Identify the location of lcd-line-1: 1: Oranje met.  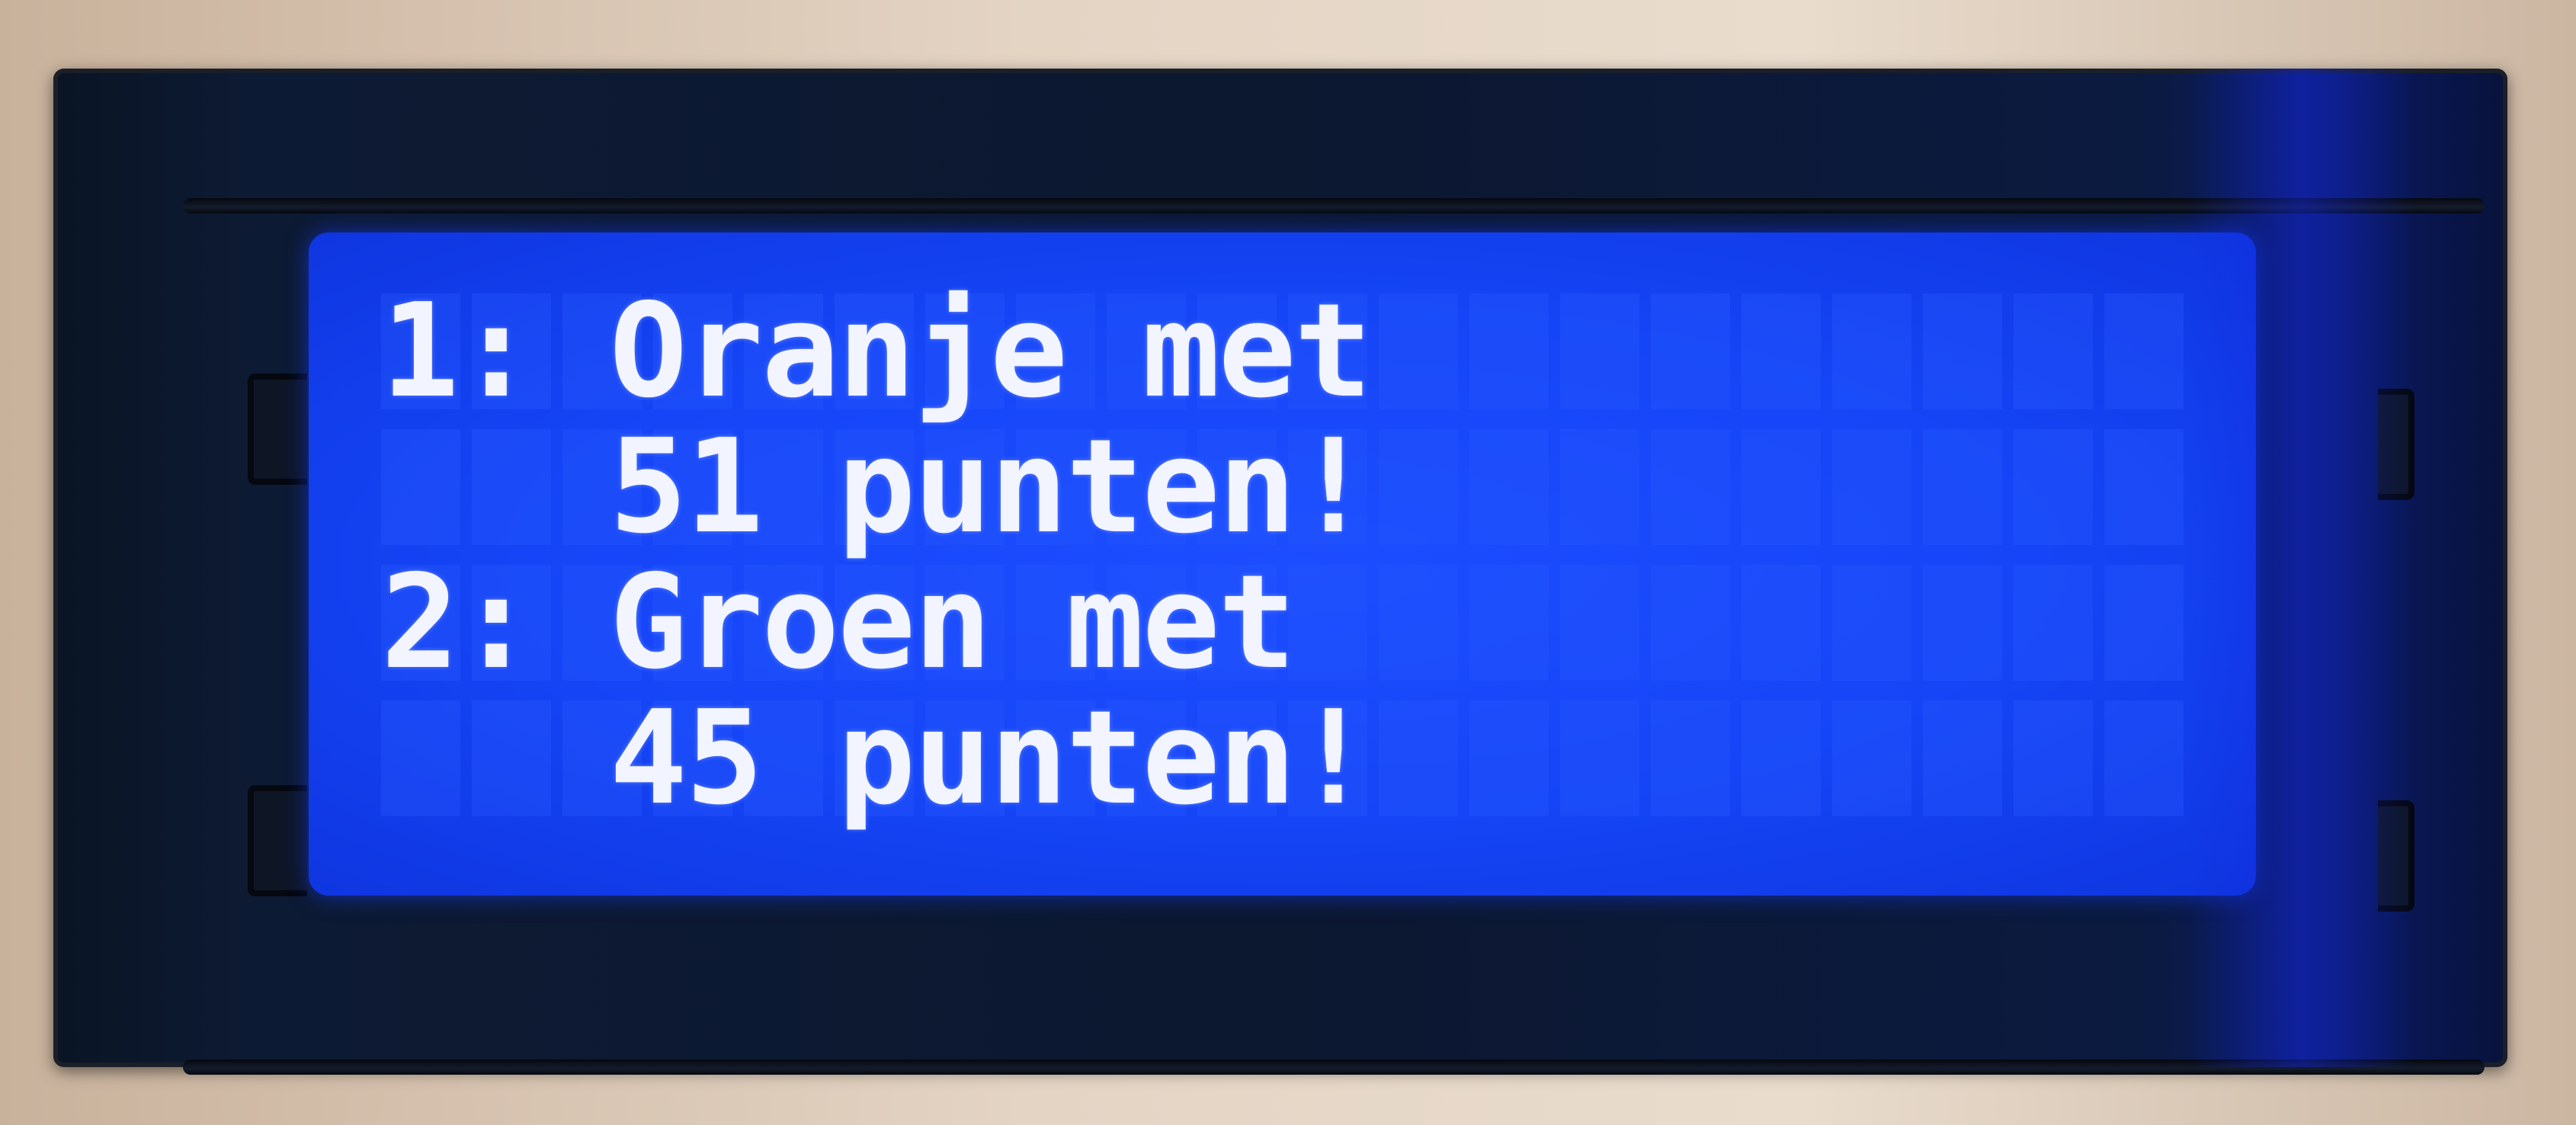
(877, 351).